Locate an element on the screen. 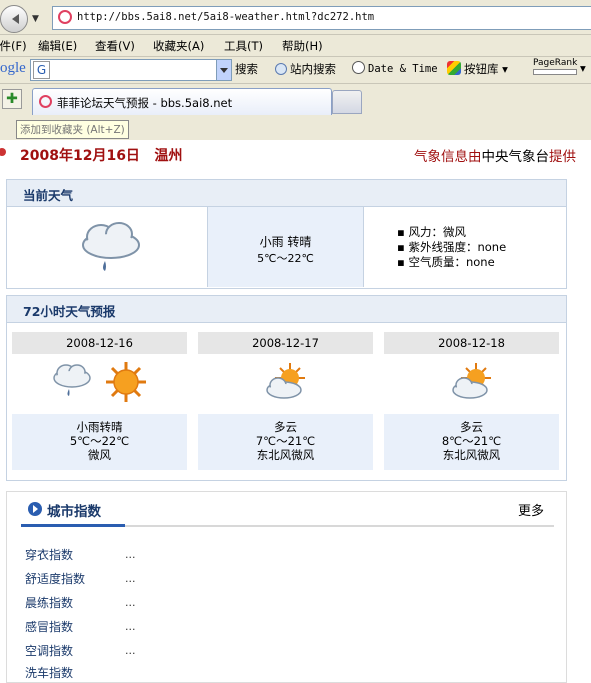 The width and height of the screenshot is (591, 683). current-icon-cell is located at coordinates (107, 247).